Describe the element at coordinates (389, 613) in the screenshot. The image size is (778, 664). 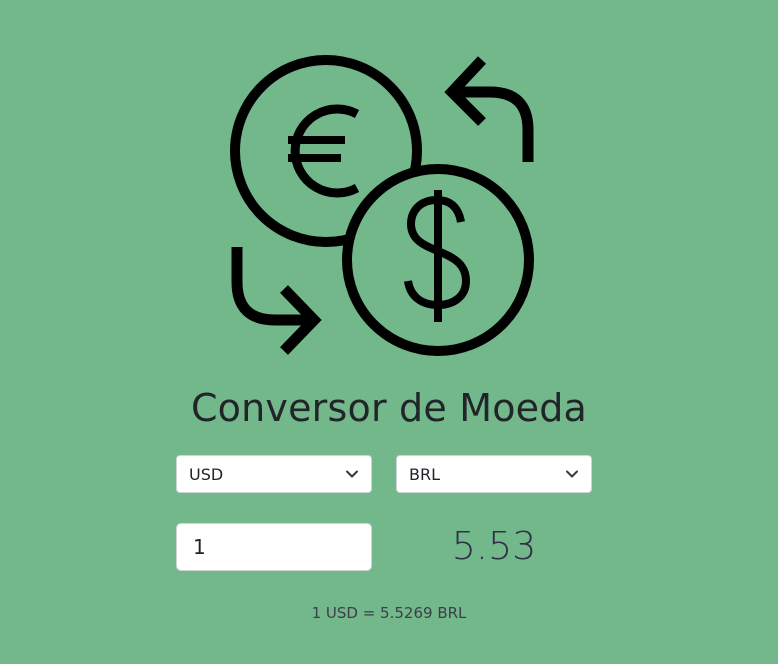
I see `exchange-rate-text: 1 USD = 5.5269 BRL` at that location.